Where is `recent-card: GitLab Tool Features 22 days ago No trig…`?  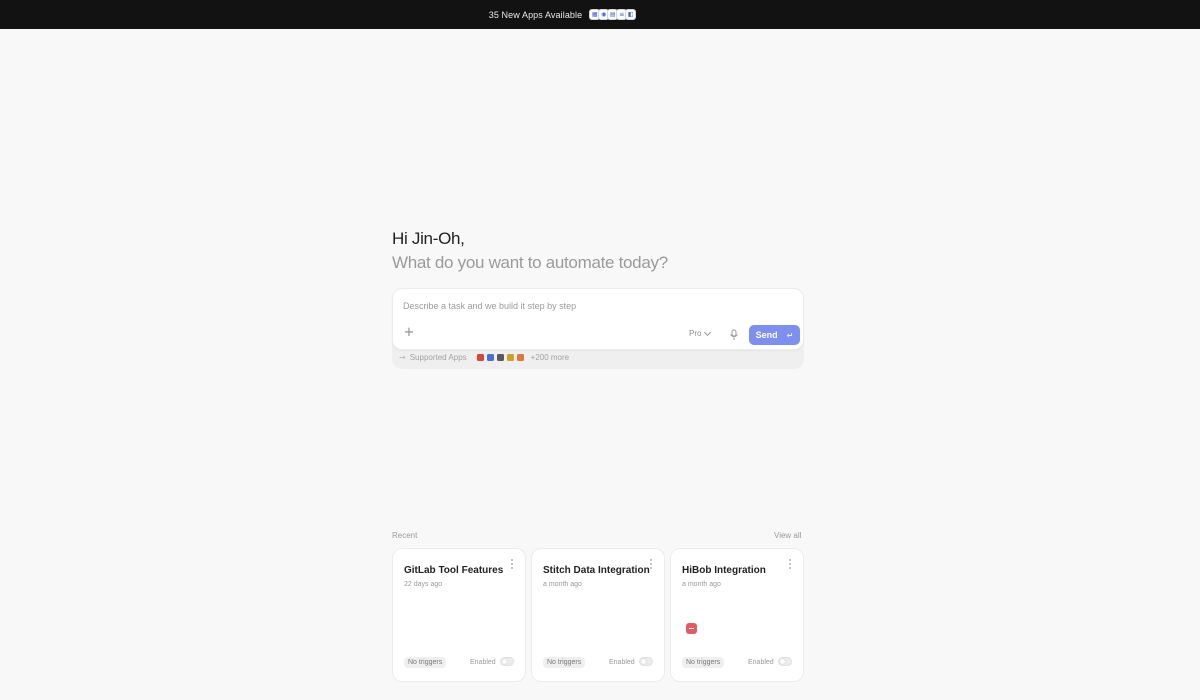 recent-card: GitLab Tool Features 22 days ago No trig… is located at coordinates (459, 615).